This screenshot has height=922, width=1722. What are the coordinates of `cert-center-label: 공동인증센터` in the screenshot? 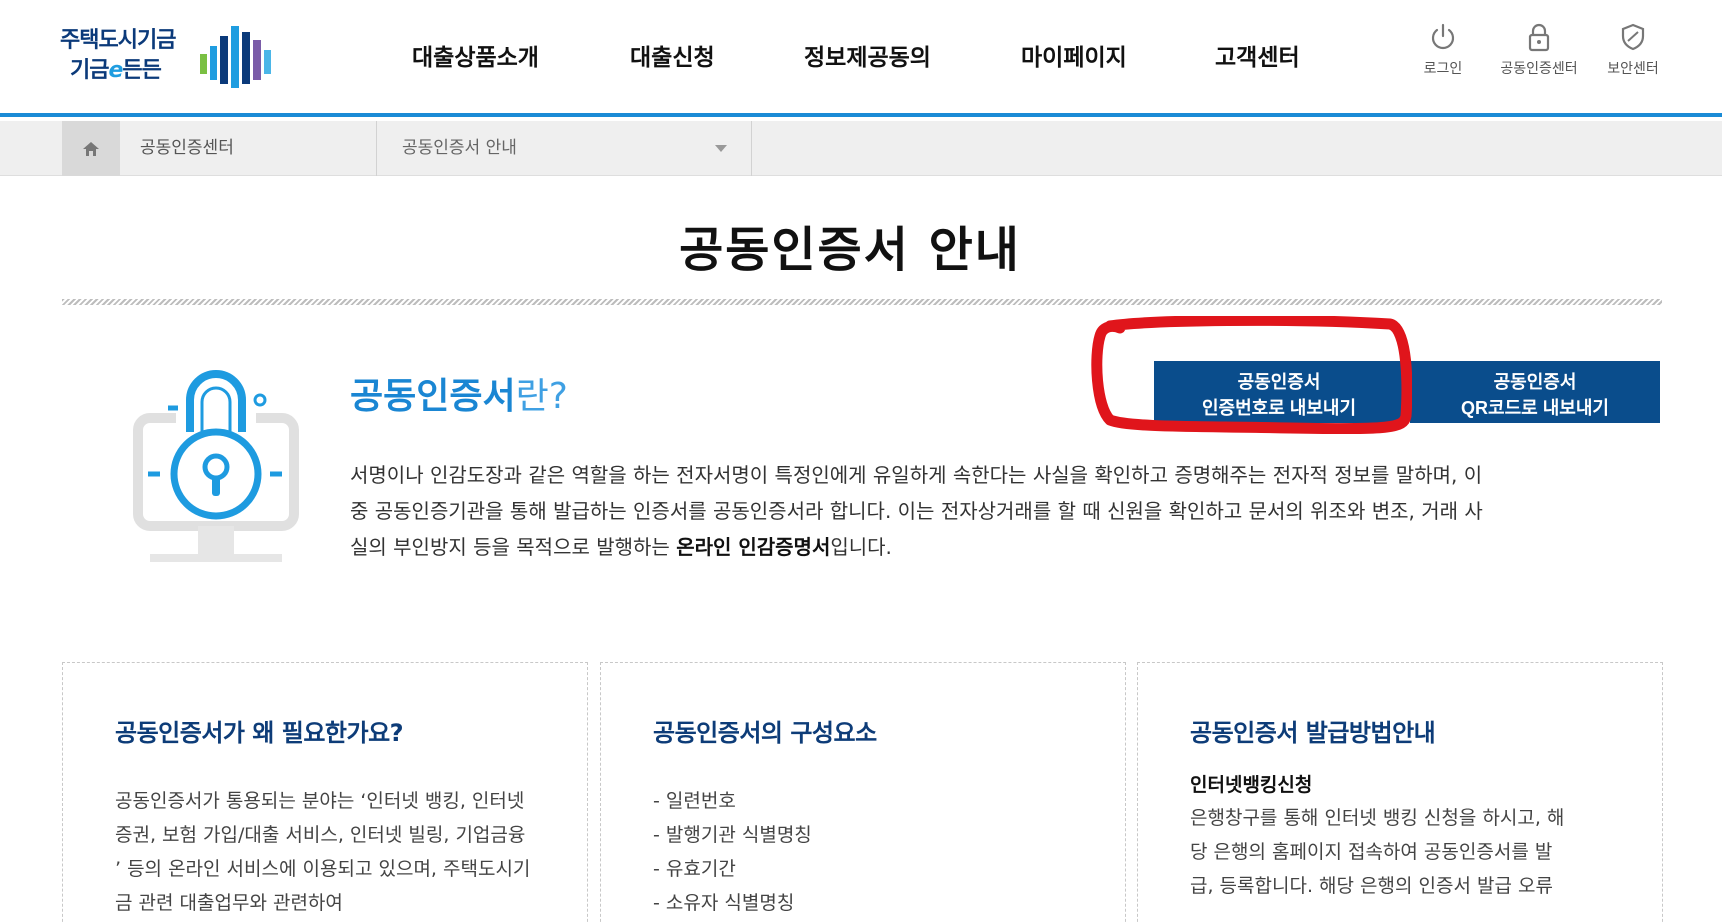 It's located at (1539, 69).